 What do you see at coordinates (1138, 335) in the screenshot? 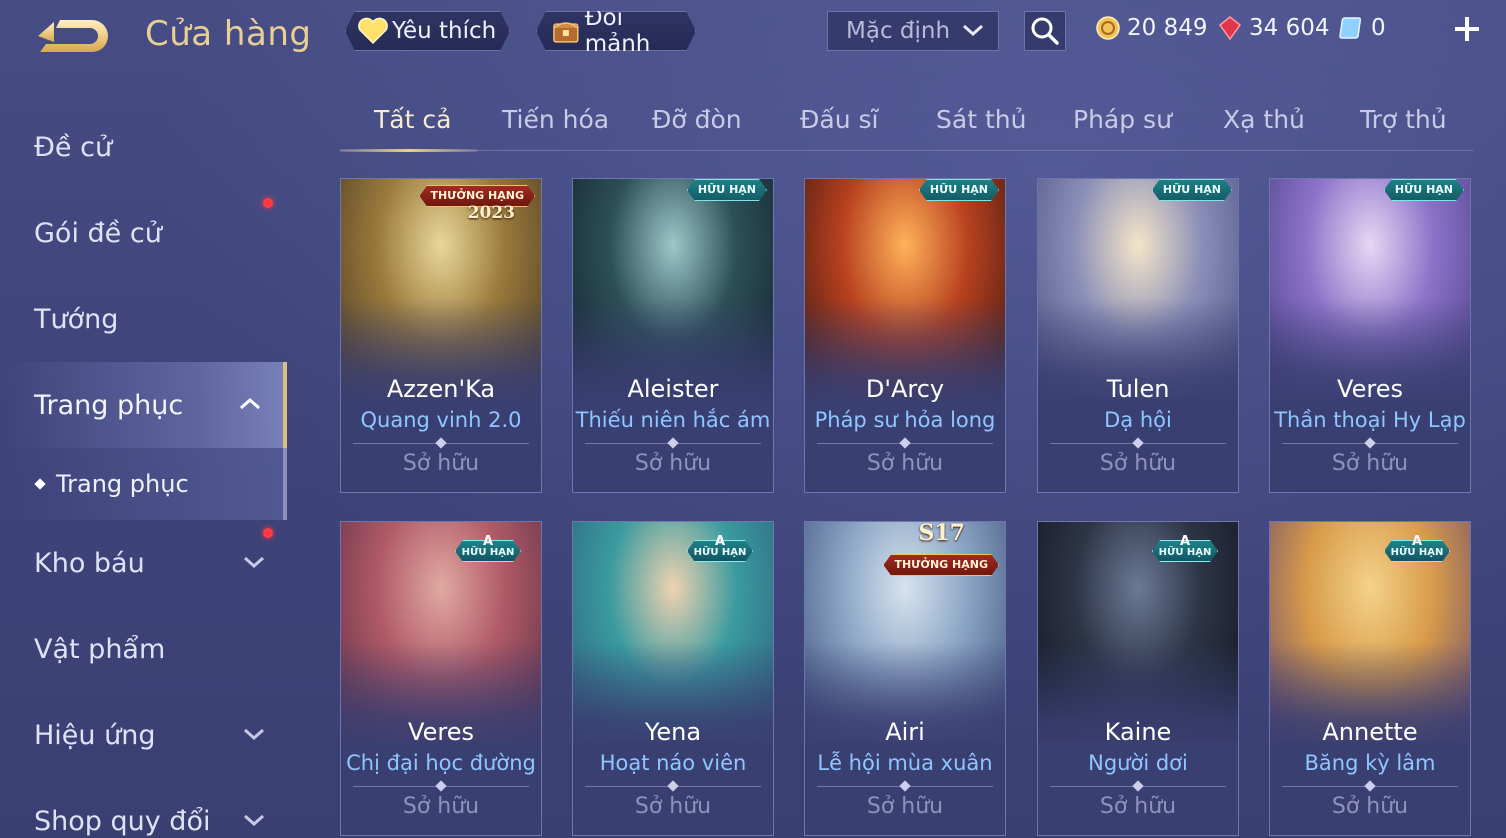
I see `skin-card: HỮU HẠN Tulen Dạ hội Sở hữu` at bounding box center [1138, 335].